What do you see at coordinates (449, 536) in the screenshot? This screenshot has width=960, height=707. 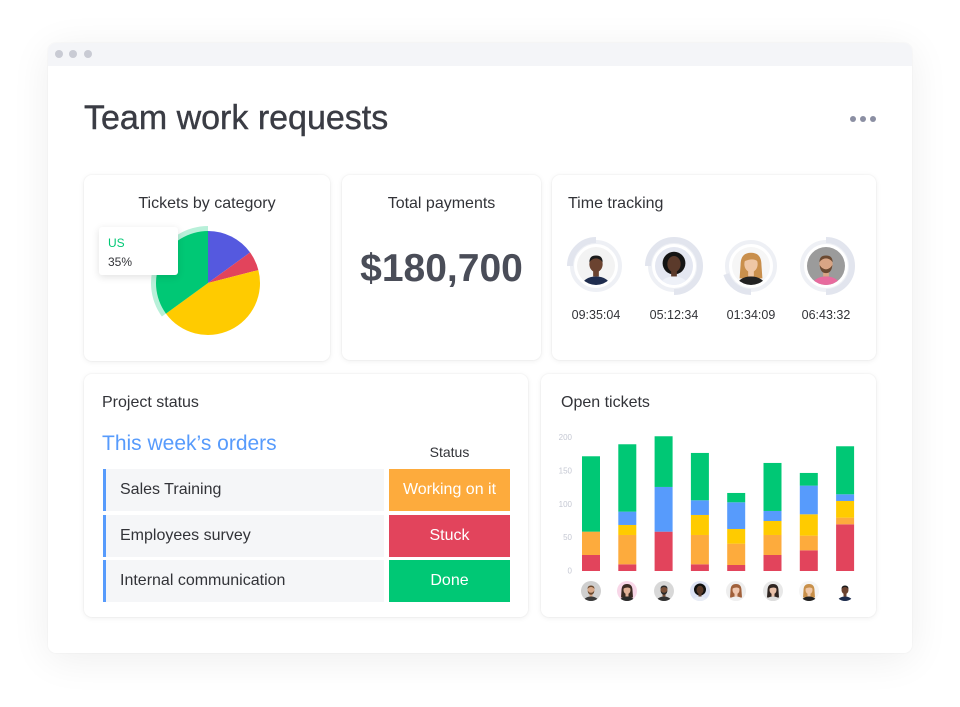 I see `status-badge: Stuck` at bounding box center [449, 536].